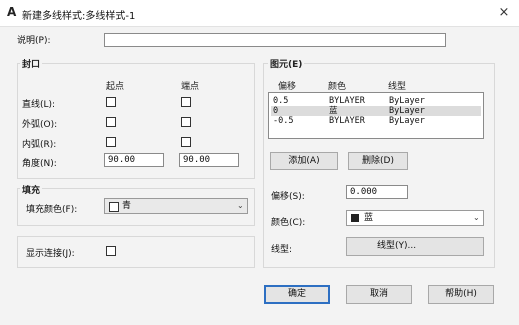  Describe the element at coordinates (111, 122) in the screenshot. I see `cap-outer-arc-start-checkbox` at that location.